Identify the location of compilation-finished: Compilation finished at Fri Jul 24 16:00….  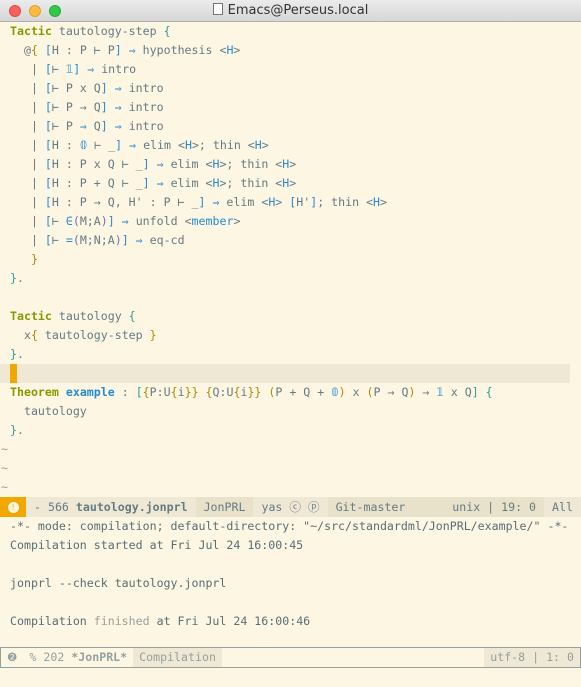
(290, 621).